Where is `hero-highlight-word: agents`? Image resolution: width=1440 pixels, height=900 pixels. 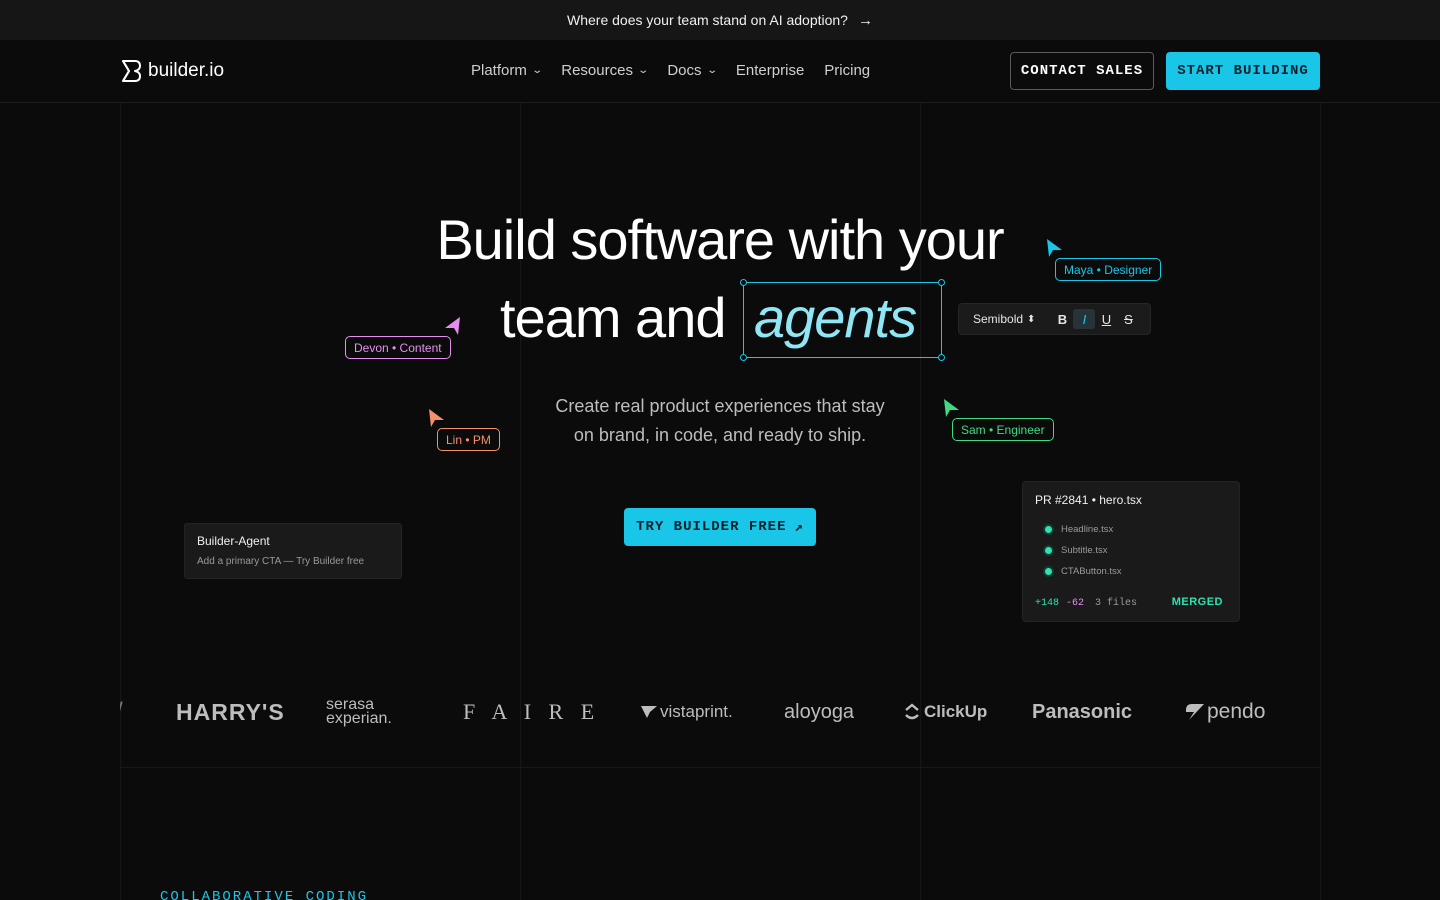
hero-highlight-word: agents is located at coordinates (835, 317).